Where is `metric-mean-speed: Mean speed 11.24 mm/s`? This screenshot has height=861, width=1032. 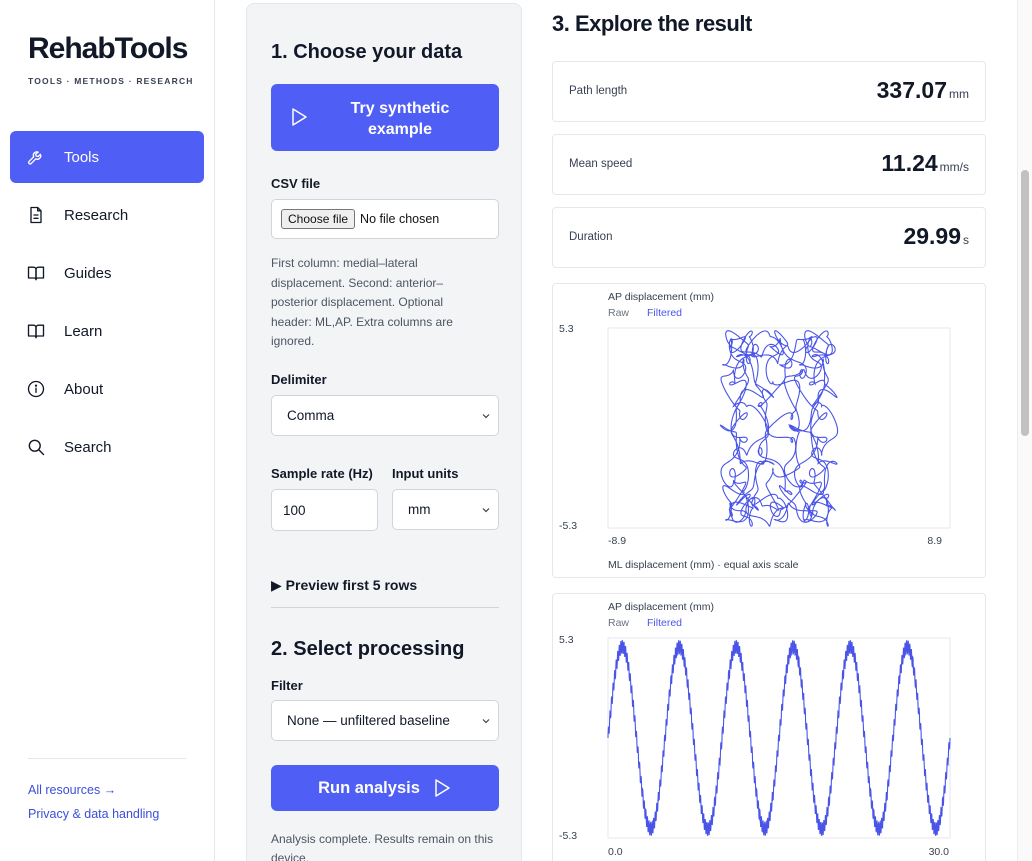
metric-mean-speed: Mean speed 11.24 mm/s is located at coordinates (769, 164).